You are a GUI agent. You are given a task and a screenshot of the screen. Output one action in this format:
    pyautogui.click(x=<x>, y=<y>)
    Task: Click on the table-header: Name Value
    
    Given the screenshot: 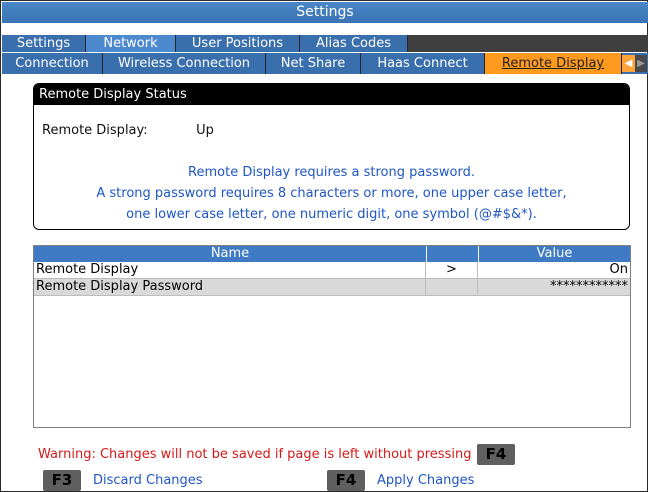 What is the action you would take?
    pyautogui.click(x=332, y=254)
    